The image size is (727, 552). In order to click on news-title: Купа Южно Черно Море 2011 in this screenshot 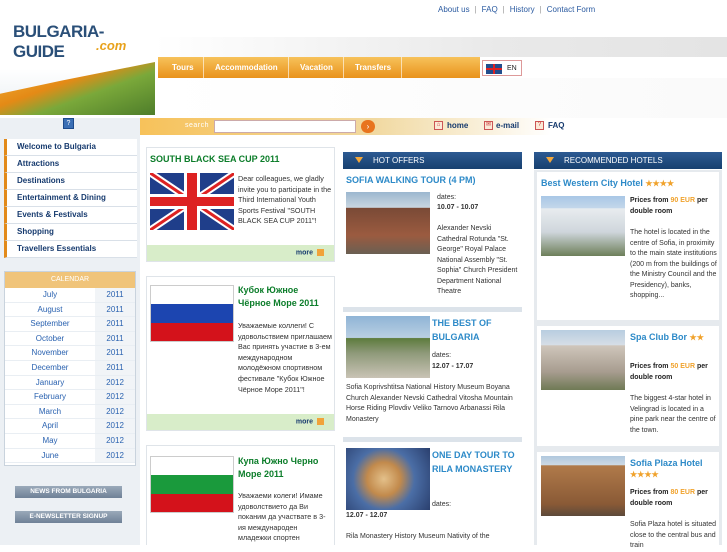, I will do `click(285, 468)`.